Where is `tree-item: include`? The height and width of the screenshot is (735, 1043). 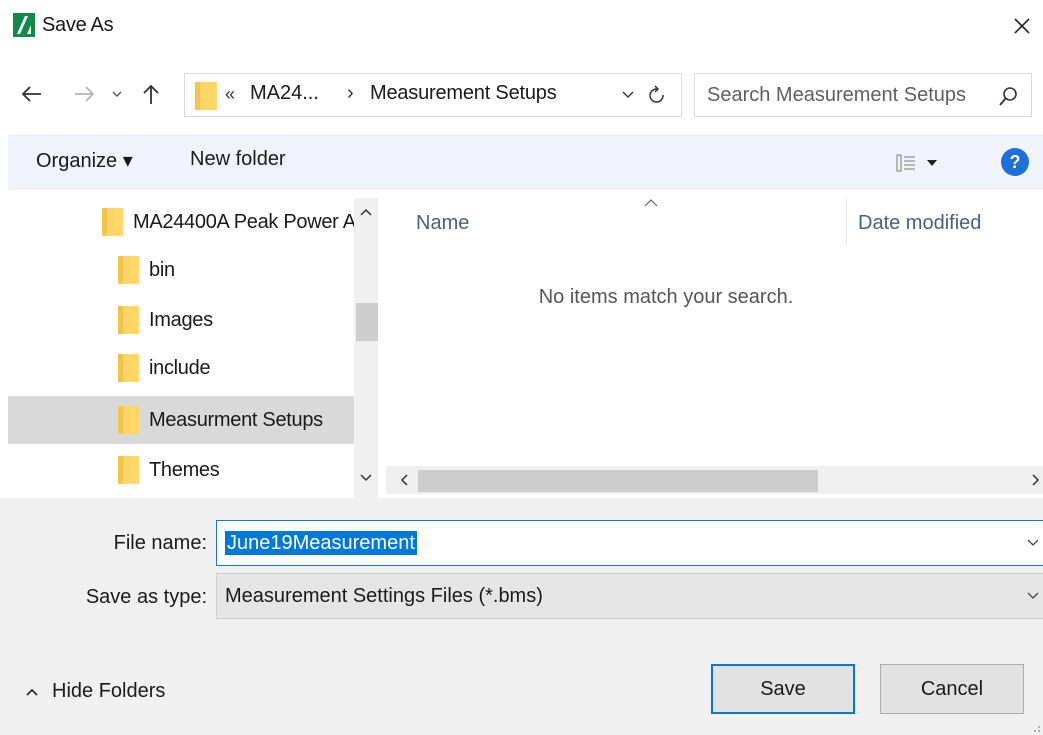
tree-item: include is located at coordinates (238, 368).